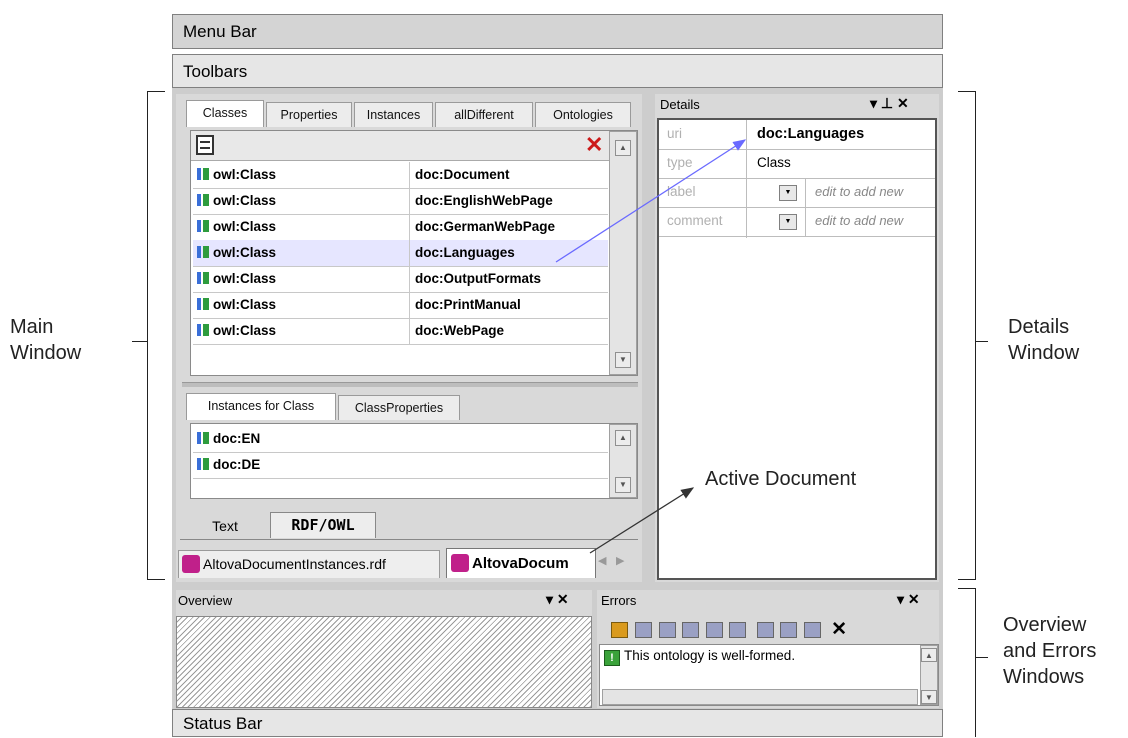 This screenshot has width=1128, height=738. Describe the element at coordinates (651, 346) in the screenshot. I see `callout-arrows` at that location.